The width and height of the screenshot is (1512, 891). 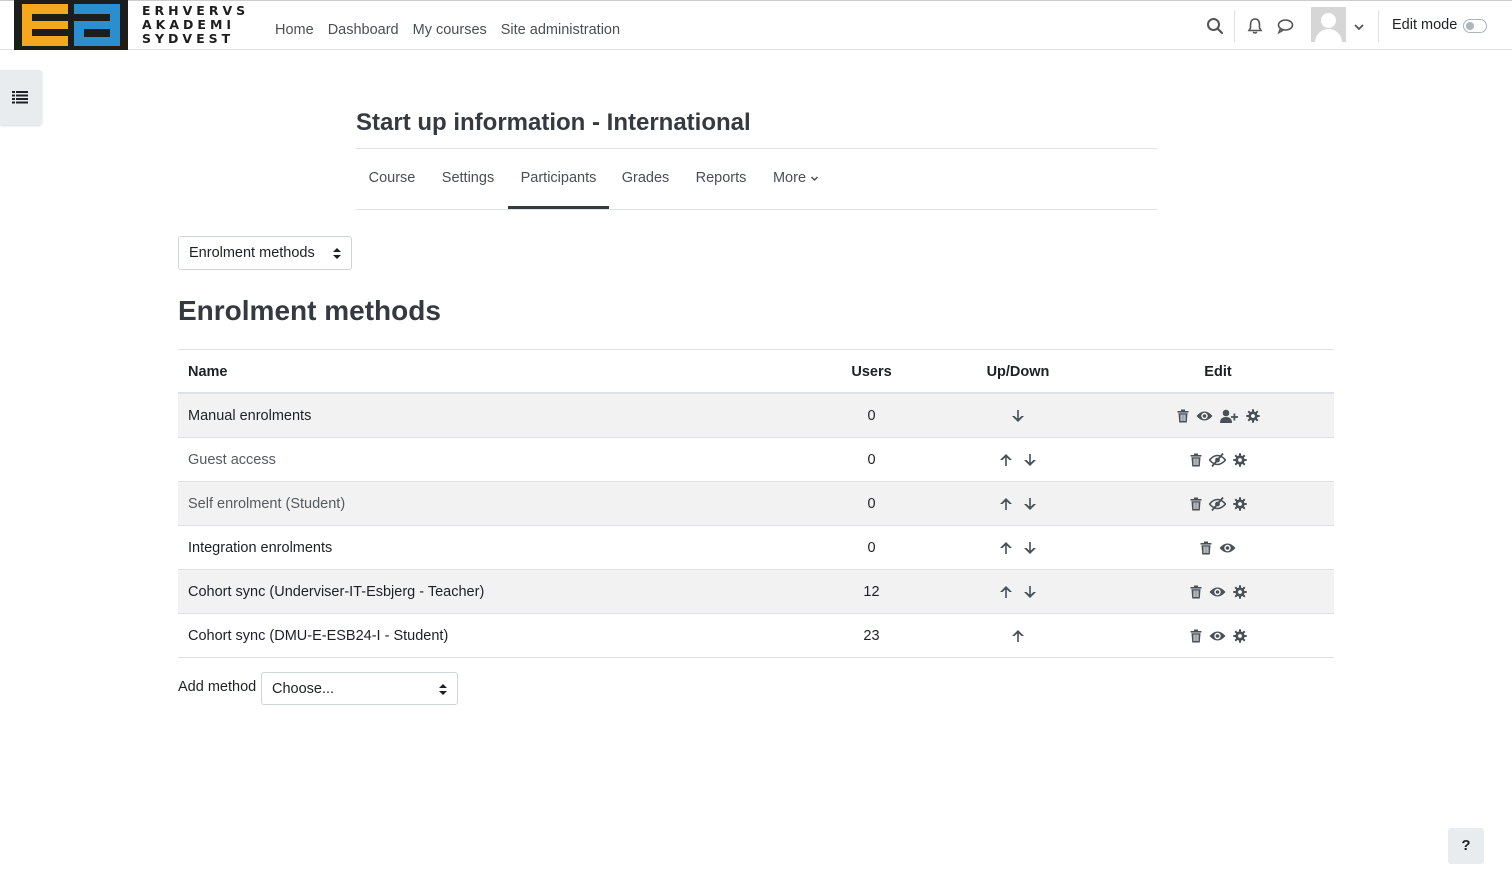 I want to click on enrolment-method-users: 23, so click(x=871, y=636).